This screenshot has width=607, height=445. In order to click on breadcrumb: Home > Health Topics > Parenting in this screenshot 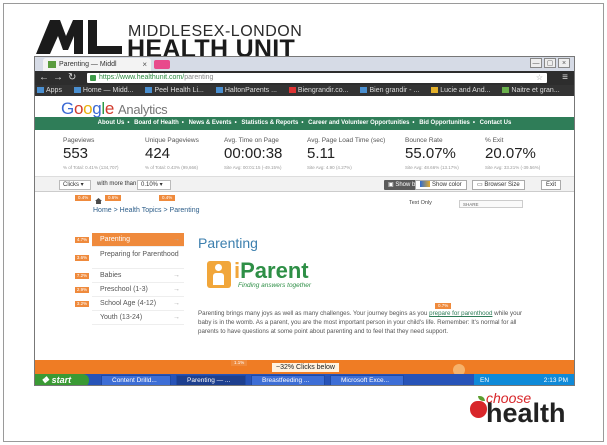, I will do `click(146, 210)`.